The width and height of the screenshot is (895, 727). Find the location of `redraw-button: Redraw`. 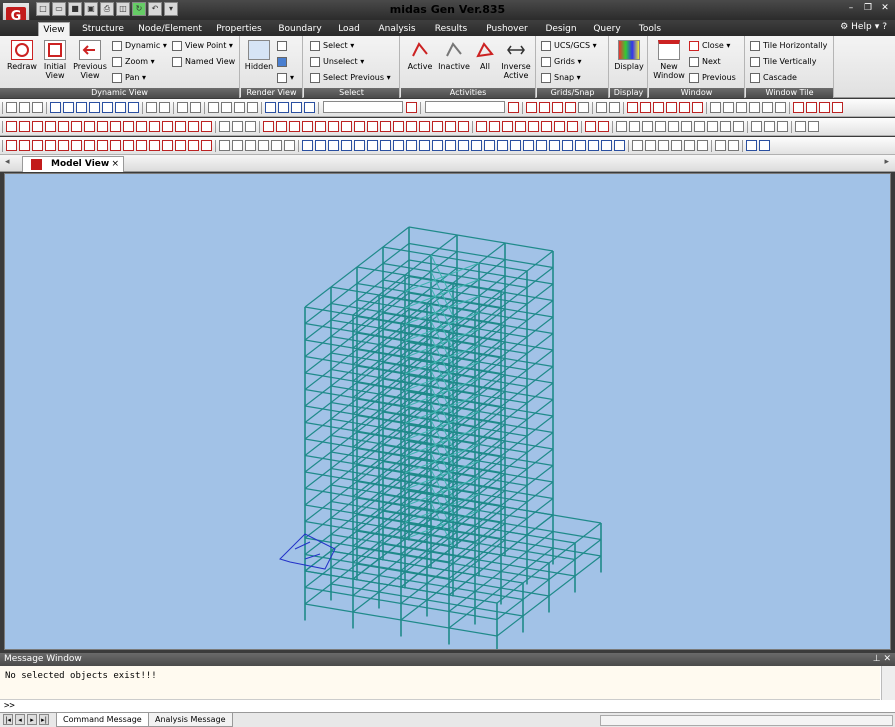

redraw-button: Redraw is located at coordinates (22, 55).